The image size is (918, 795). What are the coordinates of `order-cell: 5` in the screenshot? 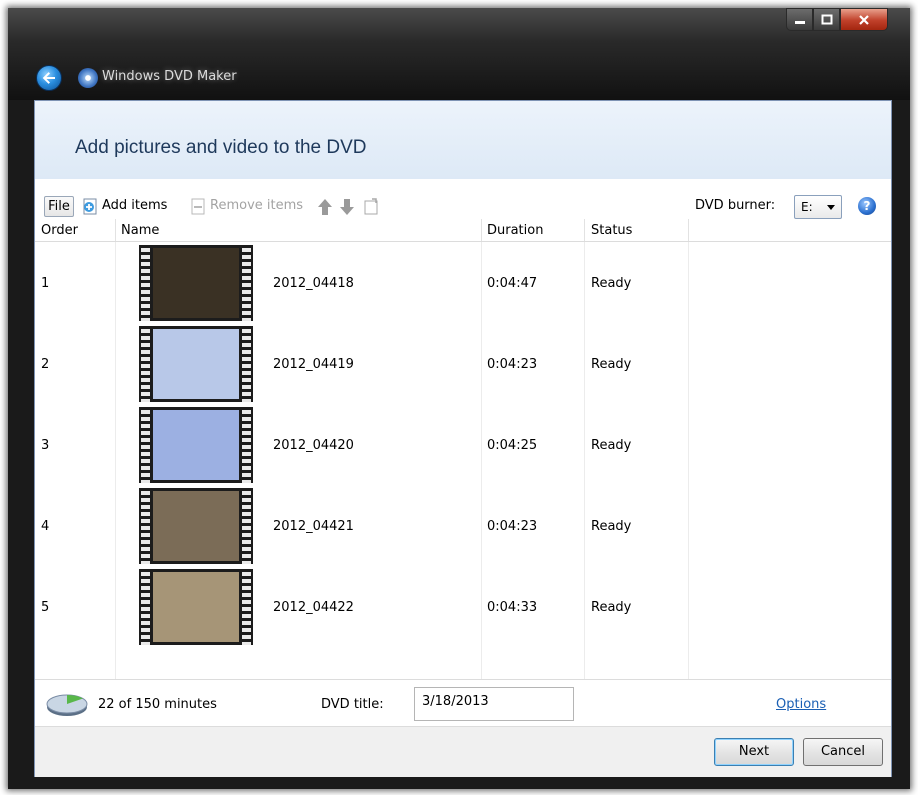 It's located at (45, 607).